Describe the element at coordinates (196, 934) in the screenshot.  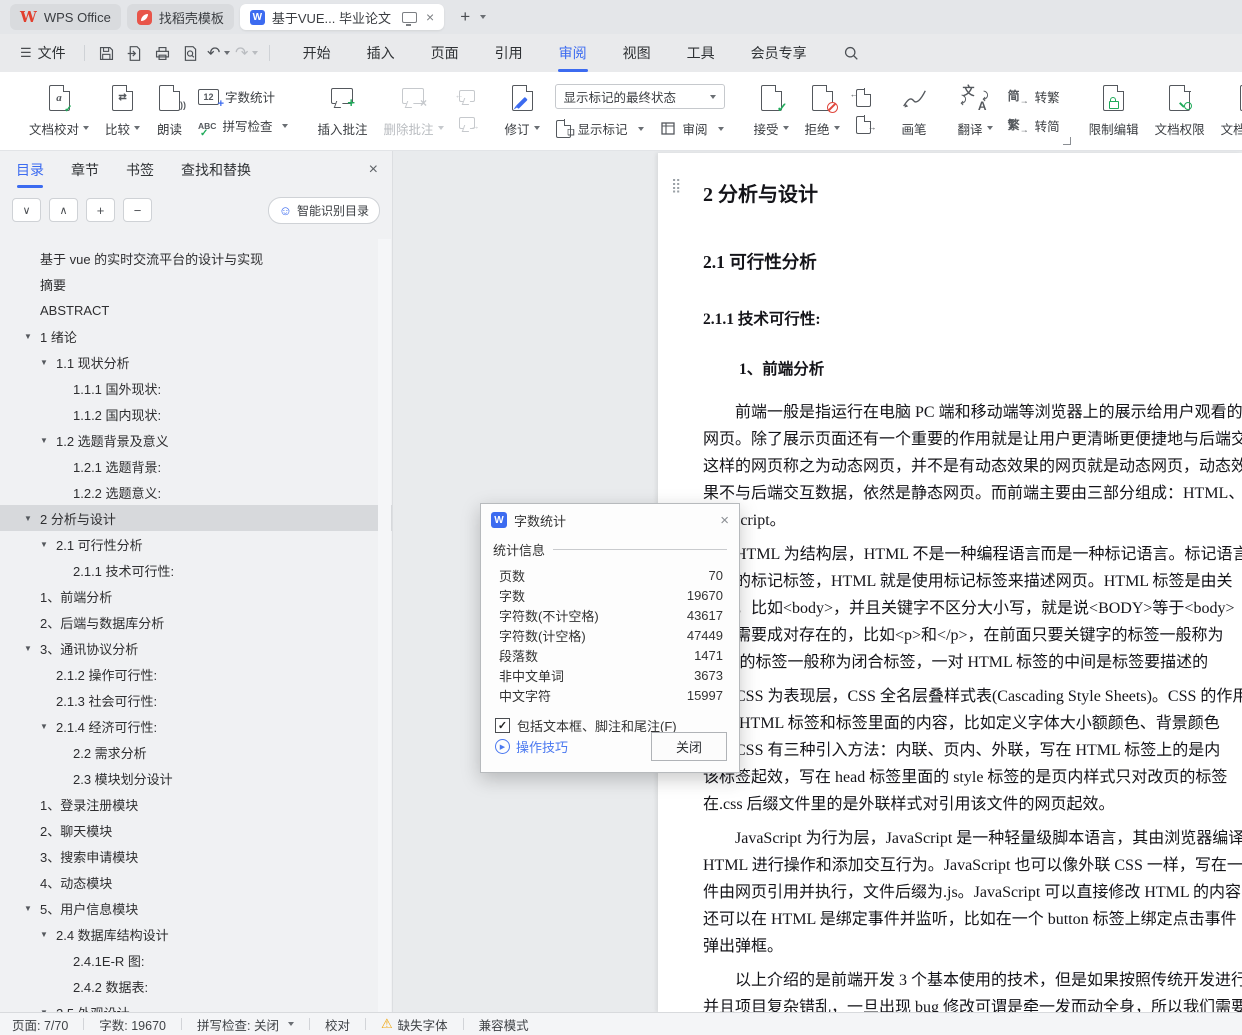
I see `outline-item: ▼ 2.4 数据库结构设计` at that location.